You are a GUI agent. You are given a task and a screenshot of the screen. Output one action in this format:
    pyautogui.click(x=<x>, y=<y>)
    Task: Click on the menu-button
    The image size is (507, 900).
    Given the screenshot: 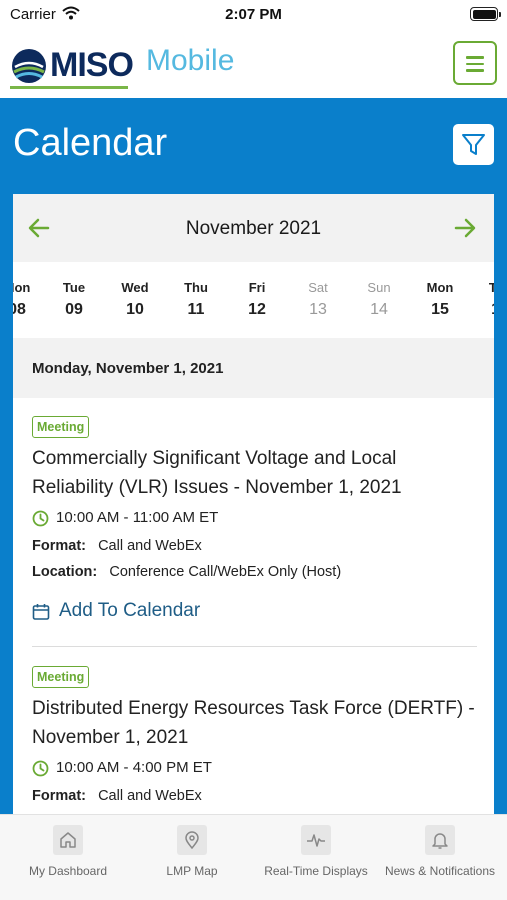 What is the action you would take?
    pyautogui.click(x=475, y=63)
    